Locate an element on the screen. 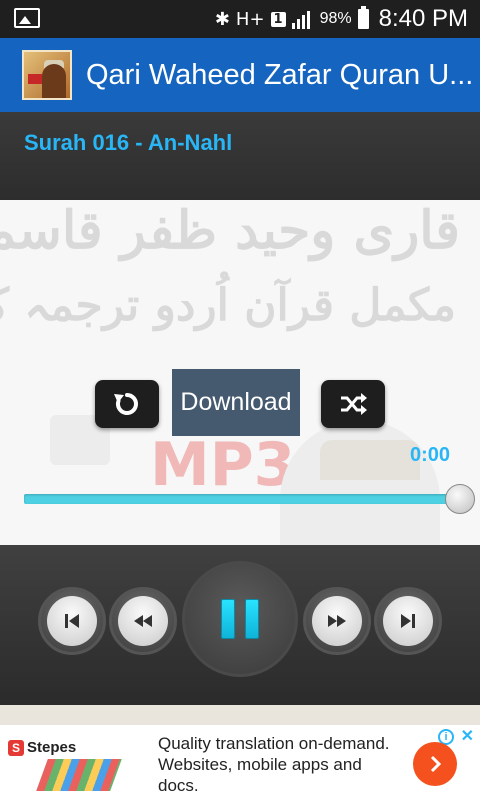 Image resolution: width=480 pixels, height=800 pixels. fast-forward-button is located at coordinates (337, 621).